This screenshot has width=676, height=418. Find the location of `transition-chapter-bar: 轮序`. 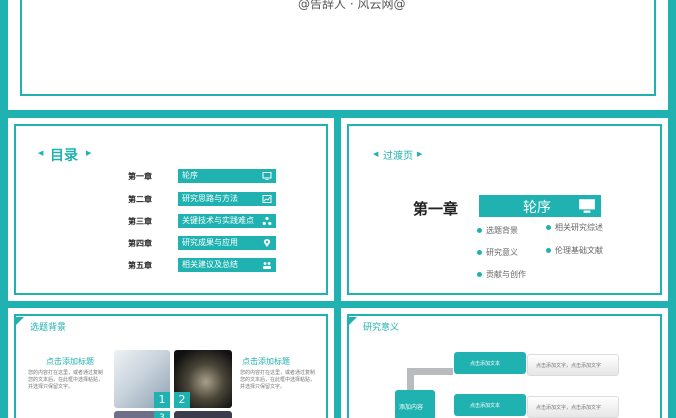

transition-chapter-bar: 轮序 is located at coordinates (540, 206).